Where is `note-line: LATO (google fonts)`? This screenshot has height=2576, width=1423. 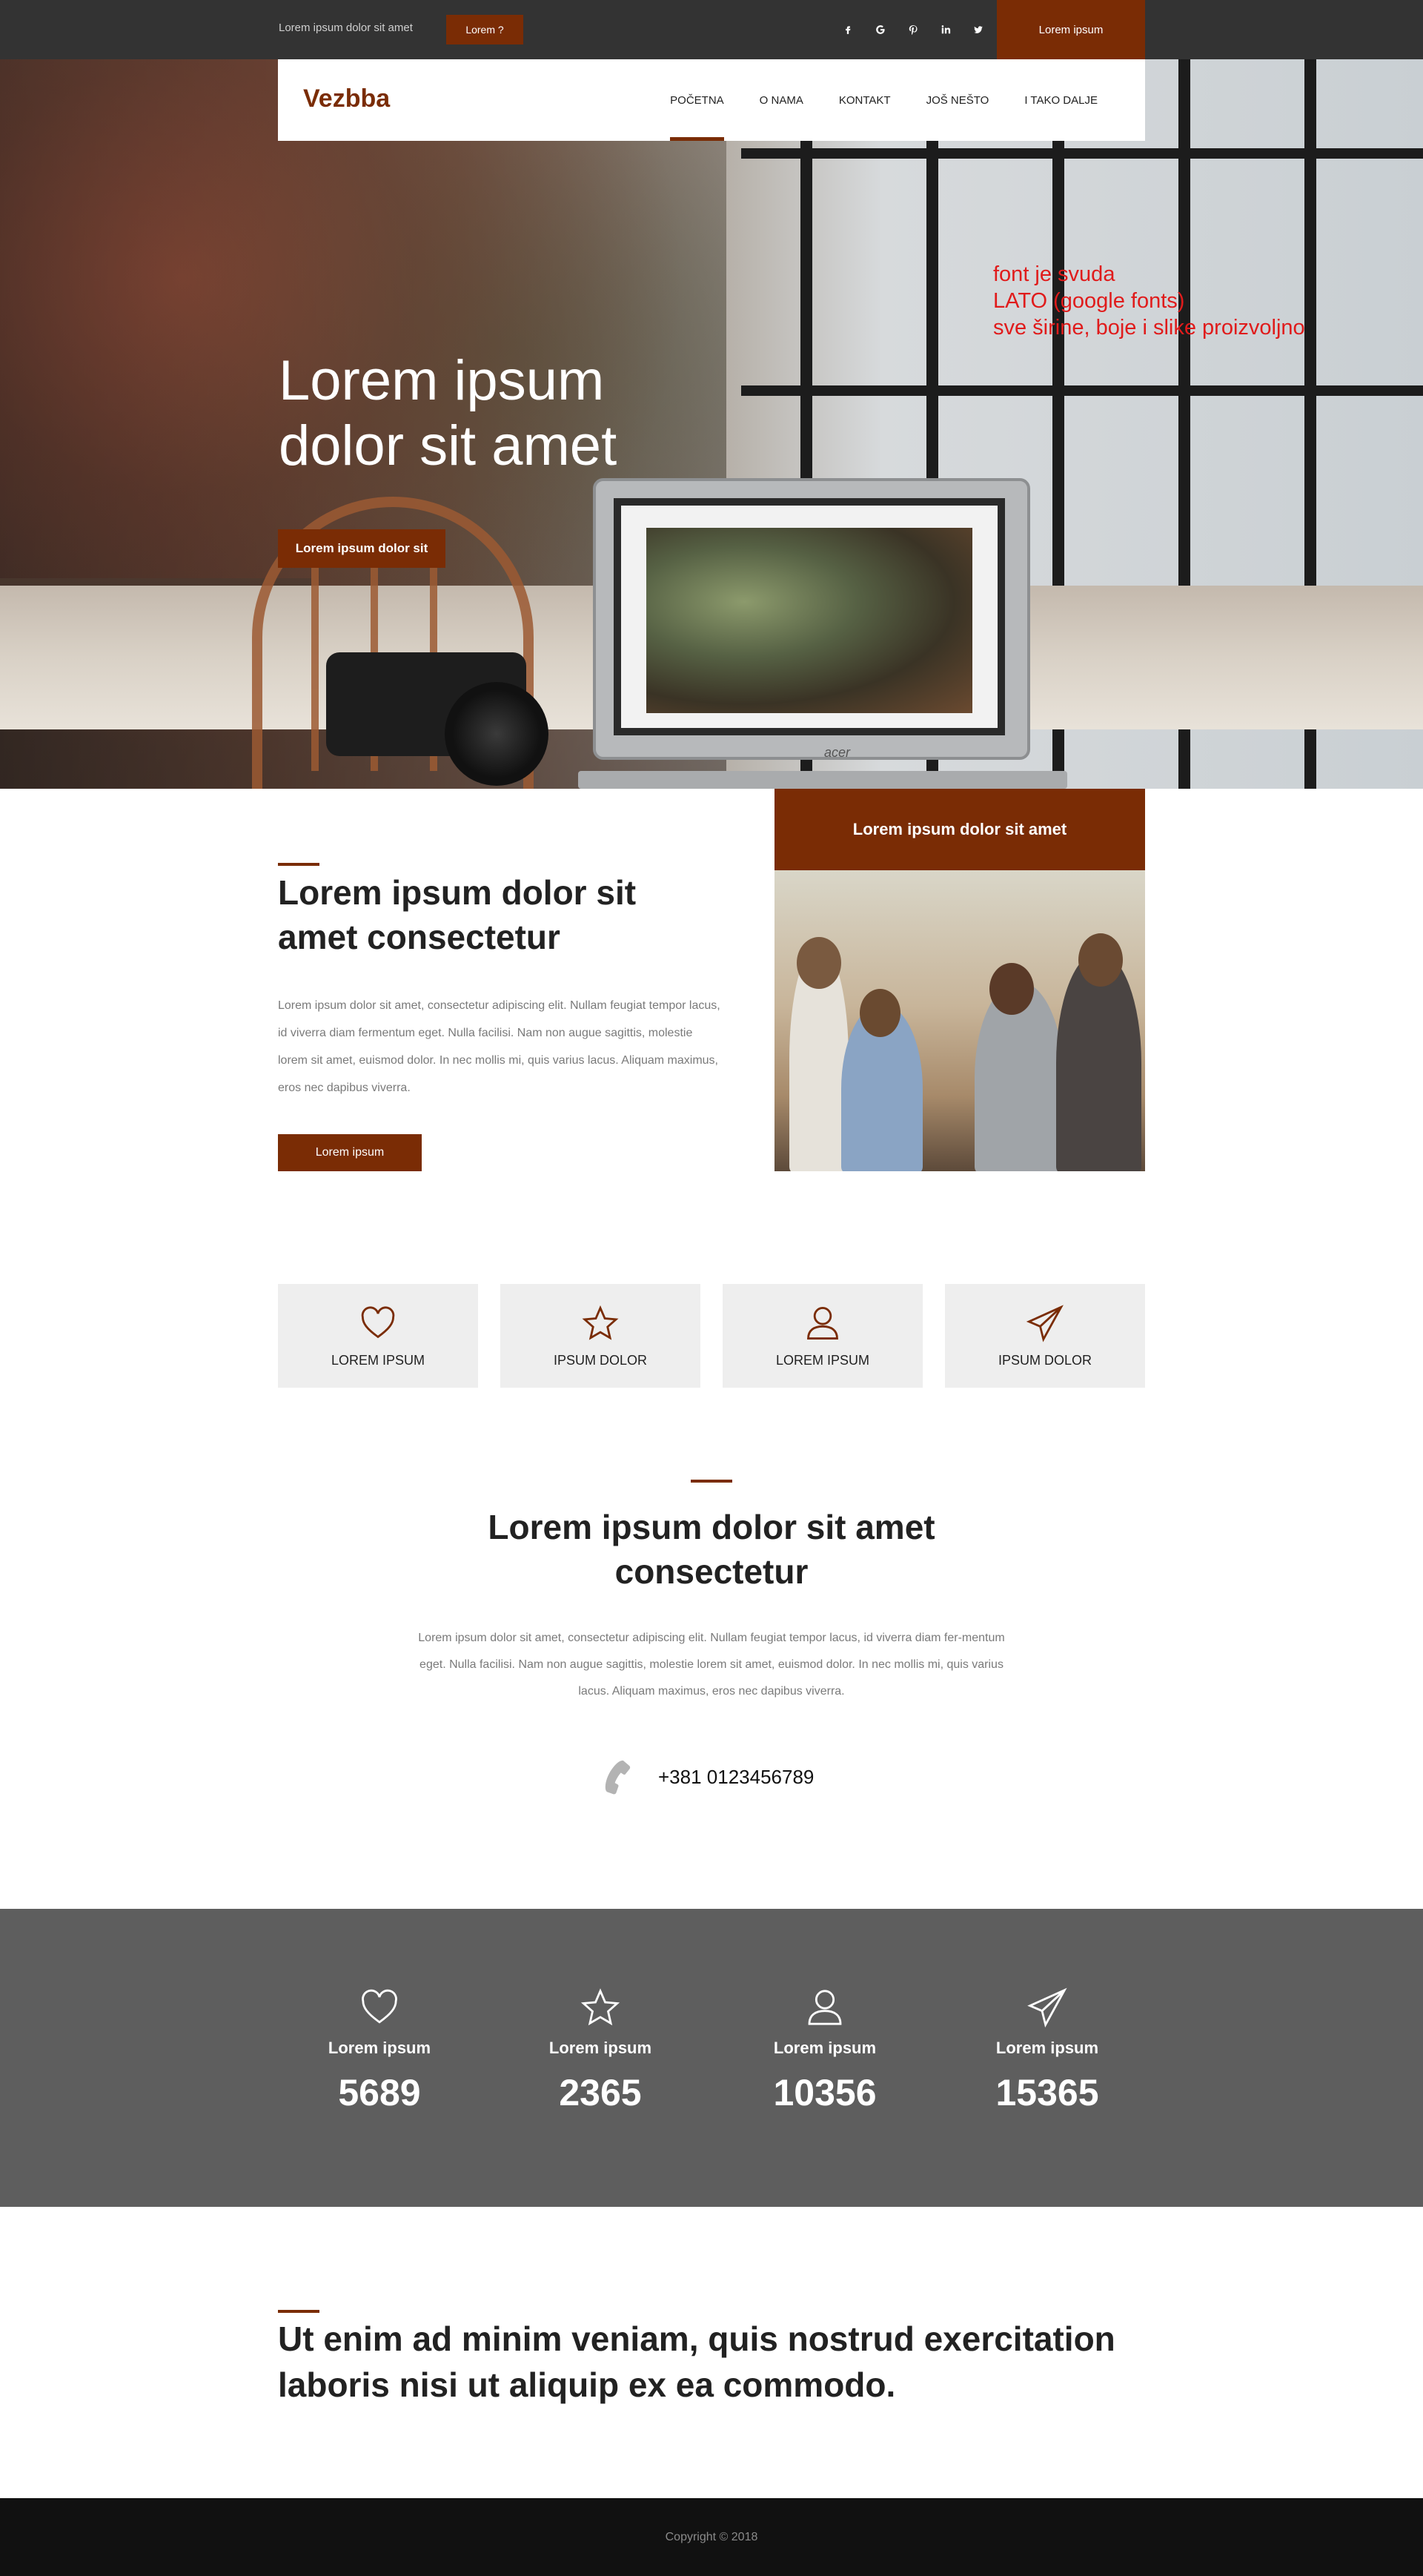 note-line: LATO (google fonts) is located at coordinates (1089, 301).